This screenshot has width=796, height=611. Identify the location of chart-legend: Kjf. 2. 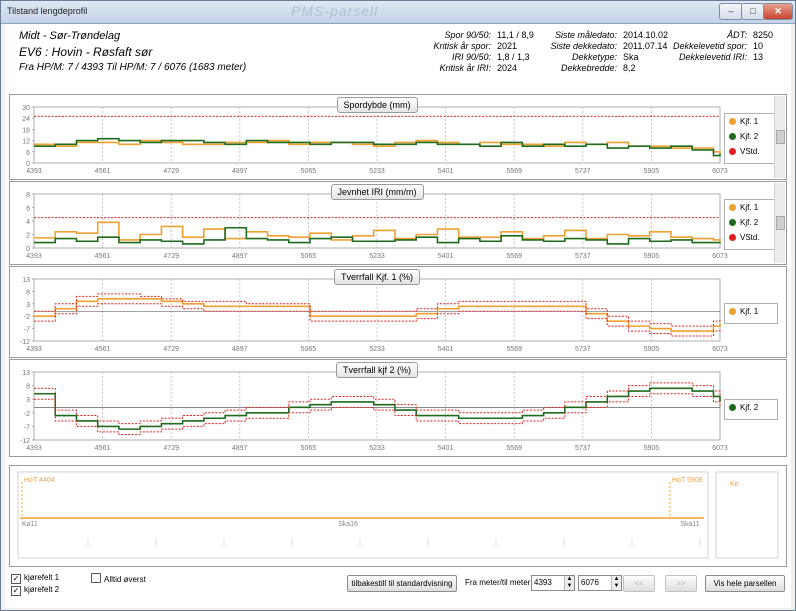
(751, 409).